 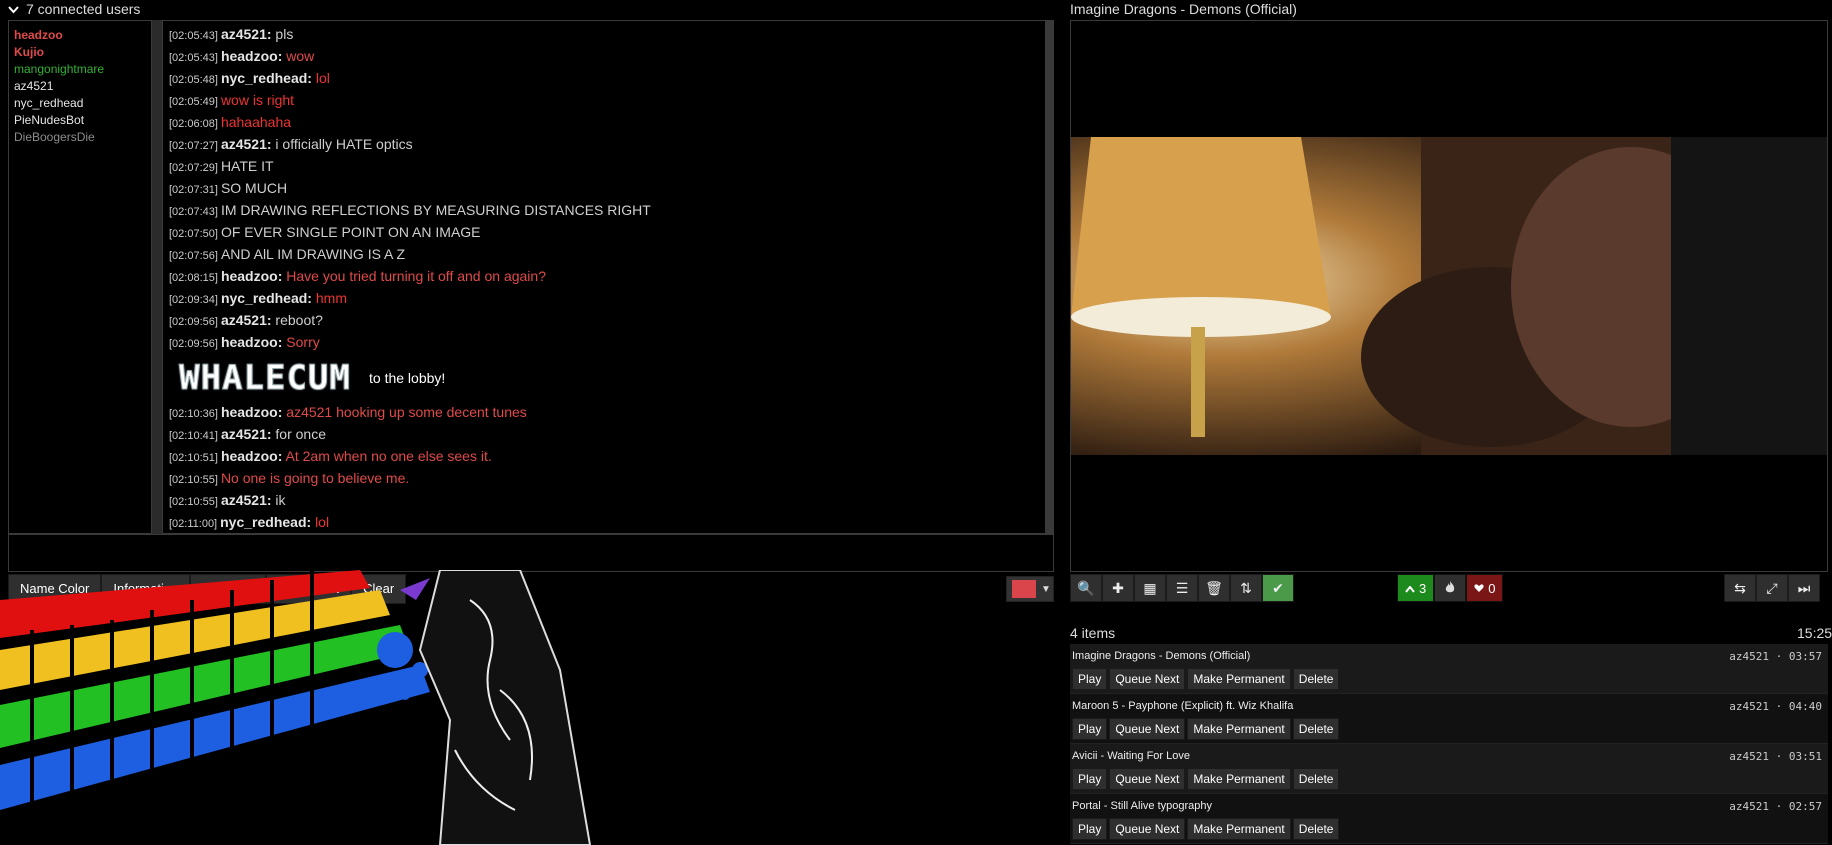 What do you see at coordinates (193, 102) in the screenshot?
I see `message-timestamp: [02:05:49]` at bounding box center [193, 102].